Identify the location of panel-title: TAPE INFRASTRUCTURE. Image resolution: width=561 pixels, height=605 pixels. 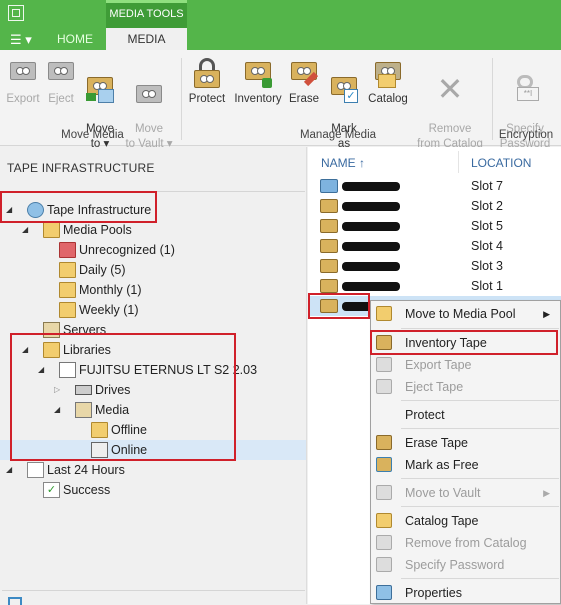
(81, 168).